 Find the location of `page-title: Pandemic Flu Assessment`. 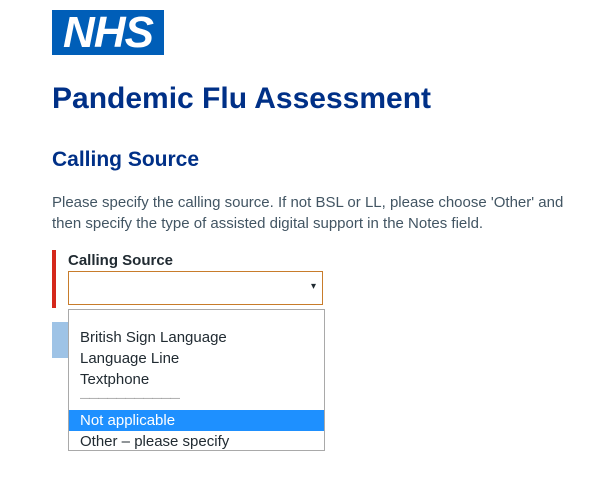

page-title: Pandemic Flu Assessment is located at coordinates (242, 98).